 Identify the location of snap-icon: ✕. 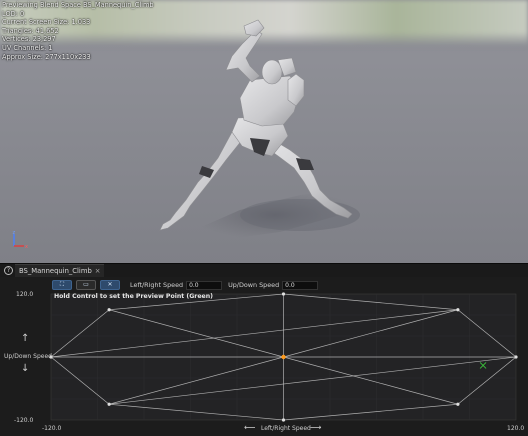
(110, 284).